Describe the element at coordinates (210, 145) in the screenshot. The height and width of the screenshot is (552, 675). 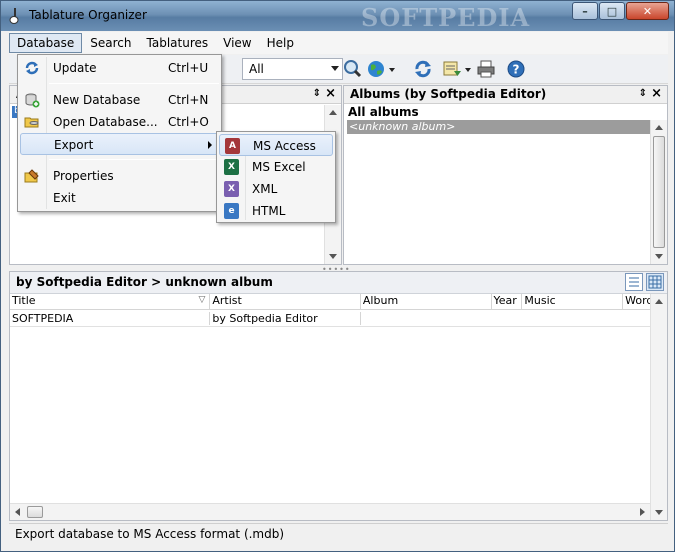
I see `submenu-arrow-icon` at that location.